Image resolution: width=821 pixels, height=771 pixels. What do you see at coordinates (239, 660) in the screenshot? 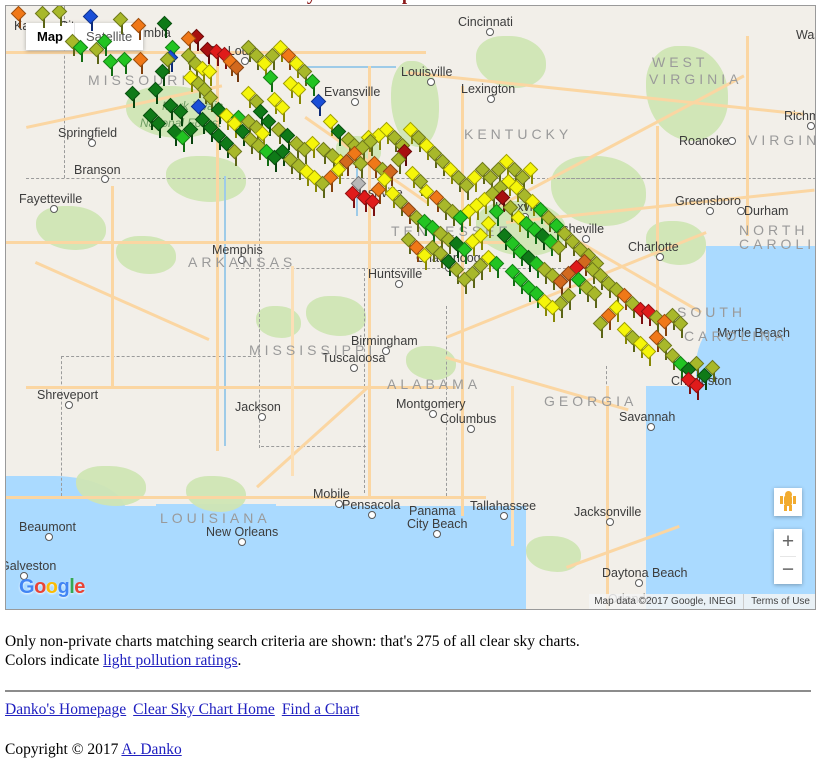
I see `notes-line-2-suffix: .` at bounding box center [239, 660].